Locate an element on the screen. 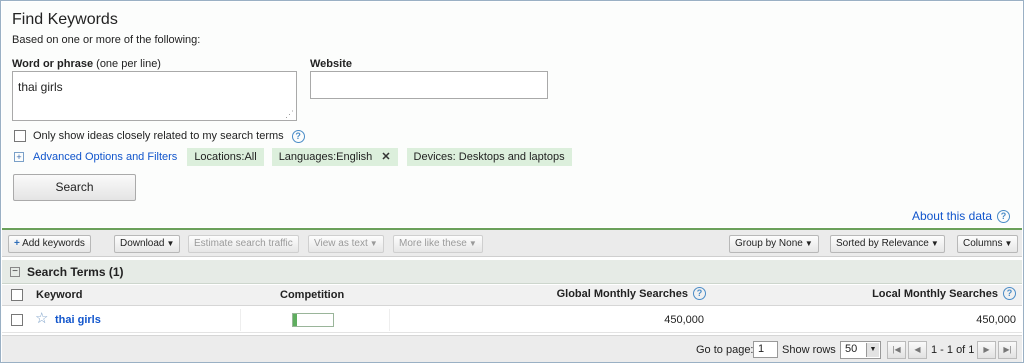 The width and height of the screenshot is (1024, 363). search-terms-header: − Search Terms (1) is located at coordinates (512, 272).